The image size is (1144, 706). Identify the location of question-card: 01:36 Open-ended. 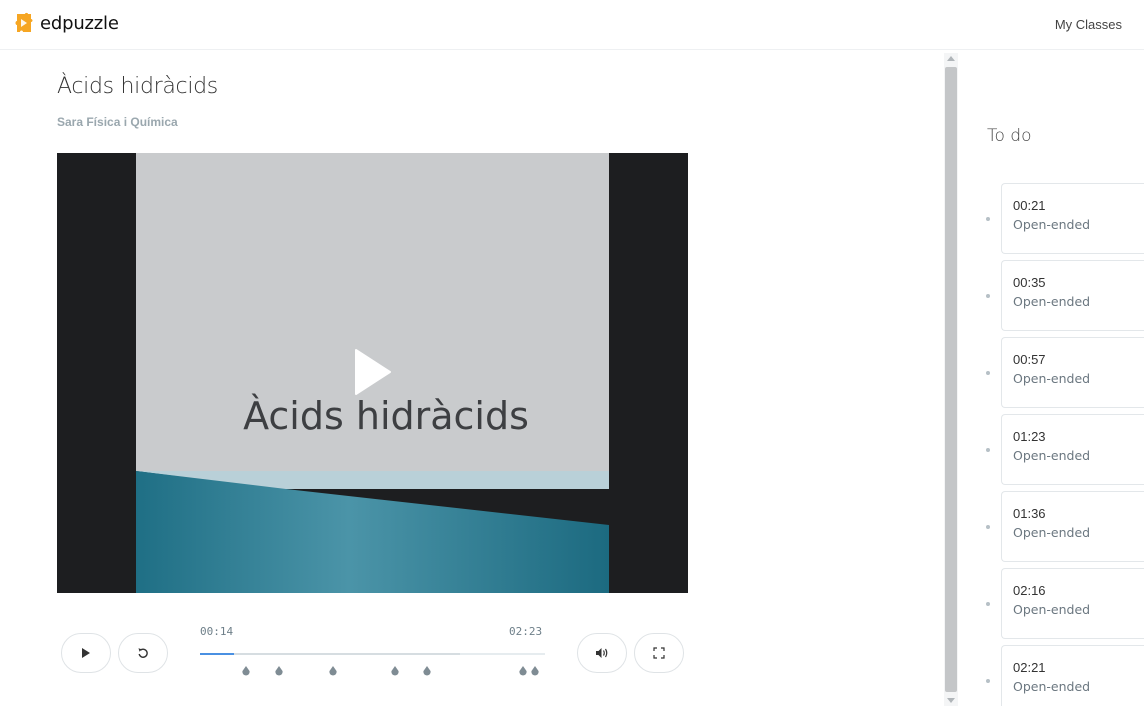
(1072, 526).